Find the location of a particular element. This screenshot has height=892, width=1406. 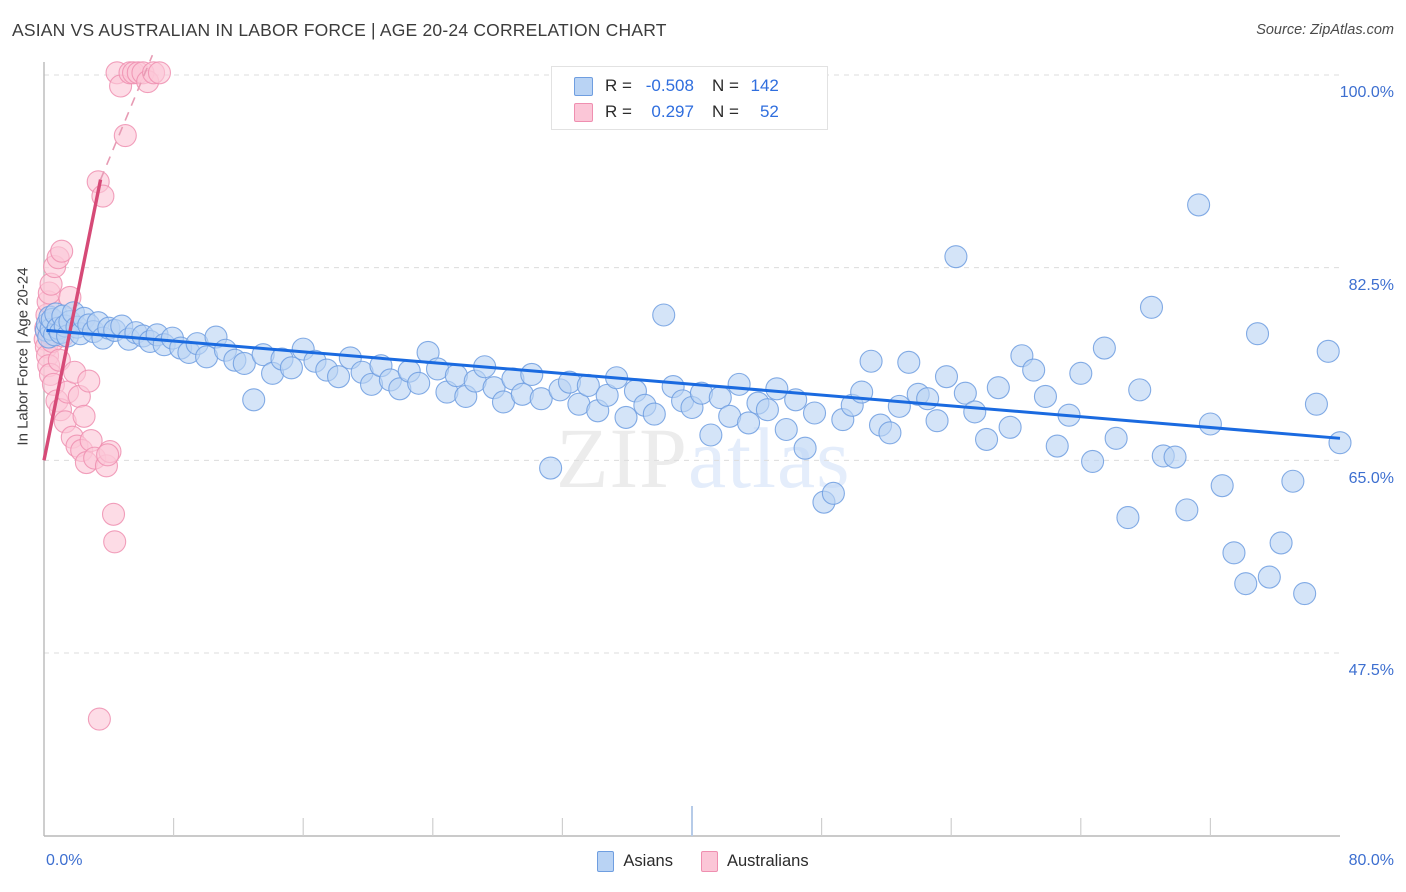

n-value-australians: 52 is located at coordinates (769, 111).